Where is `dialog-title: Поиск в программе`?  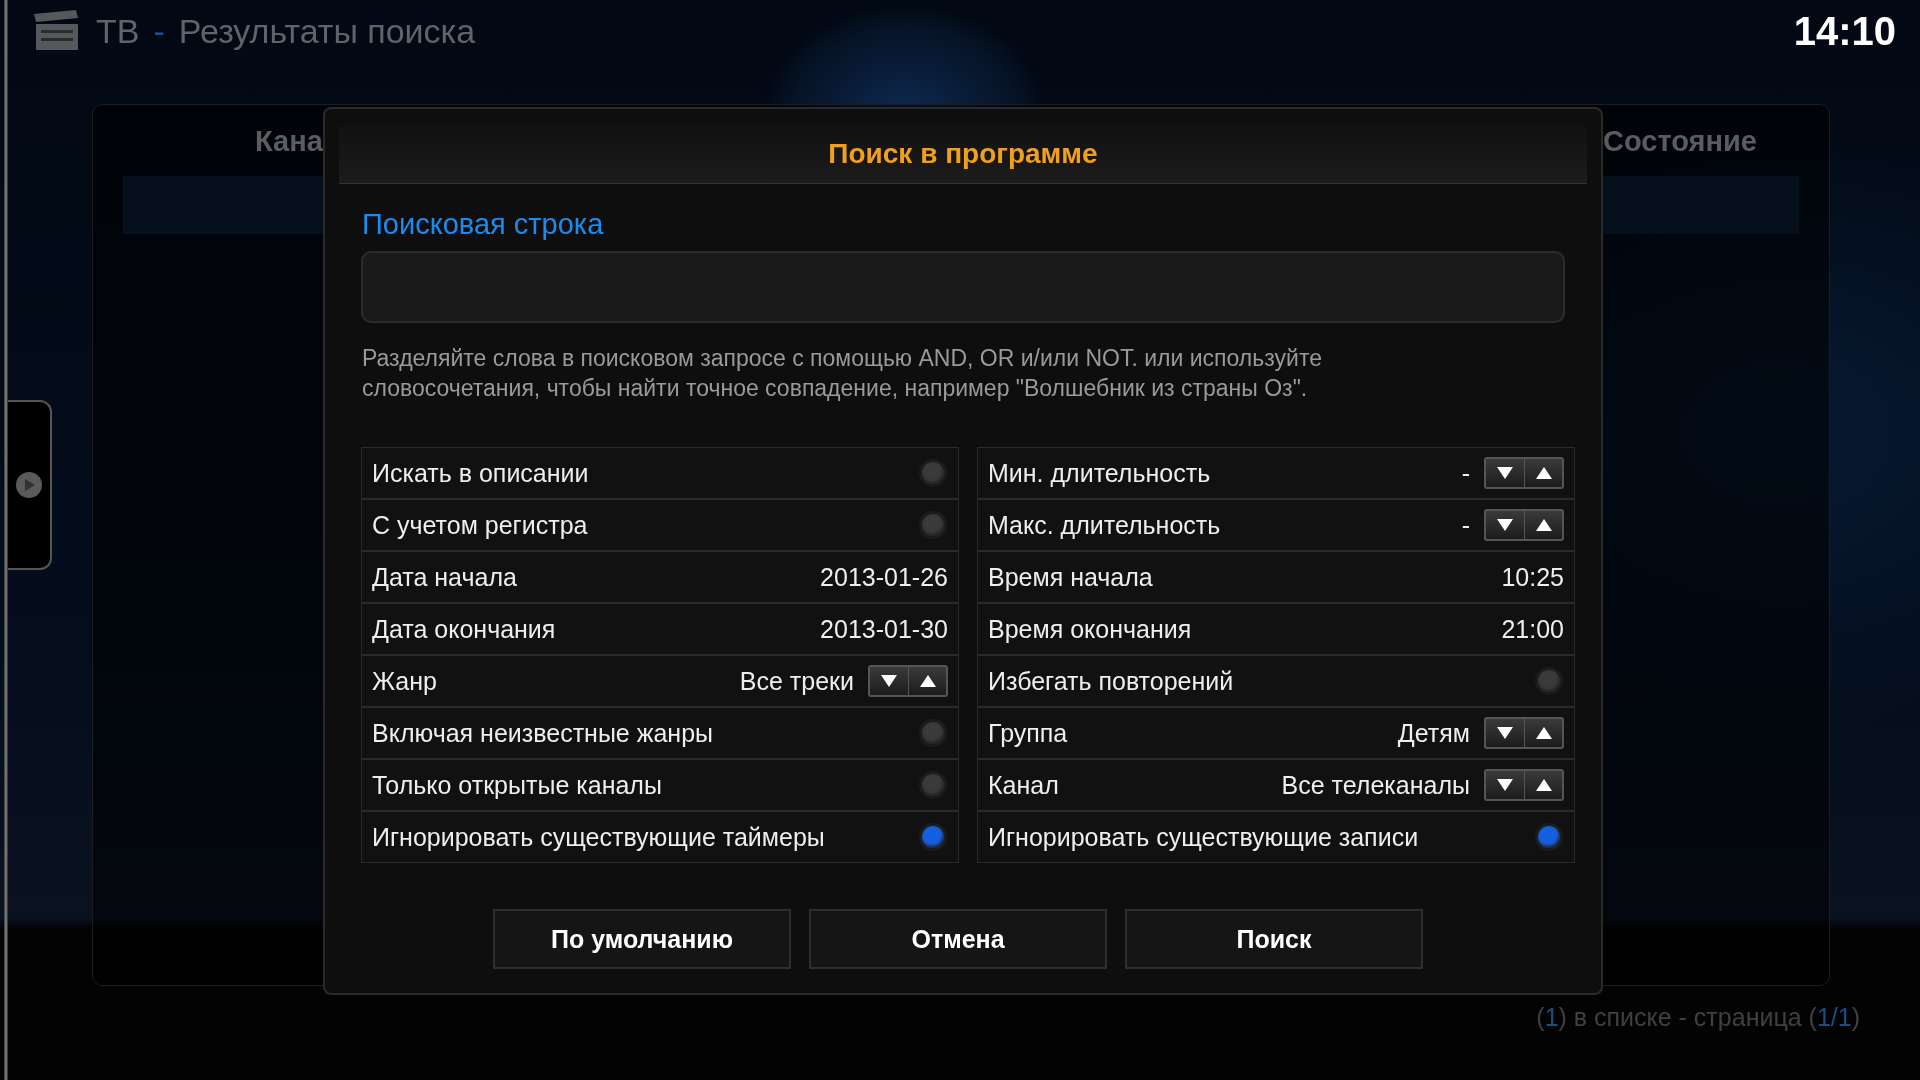
dialog-title: Поиск в программе is located at coordinates (963, 154).